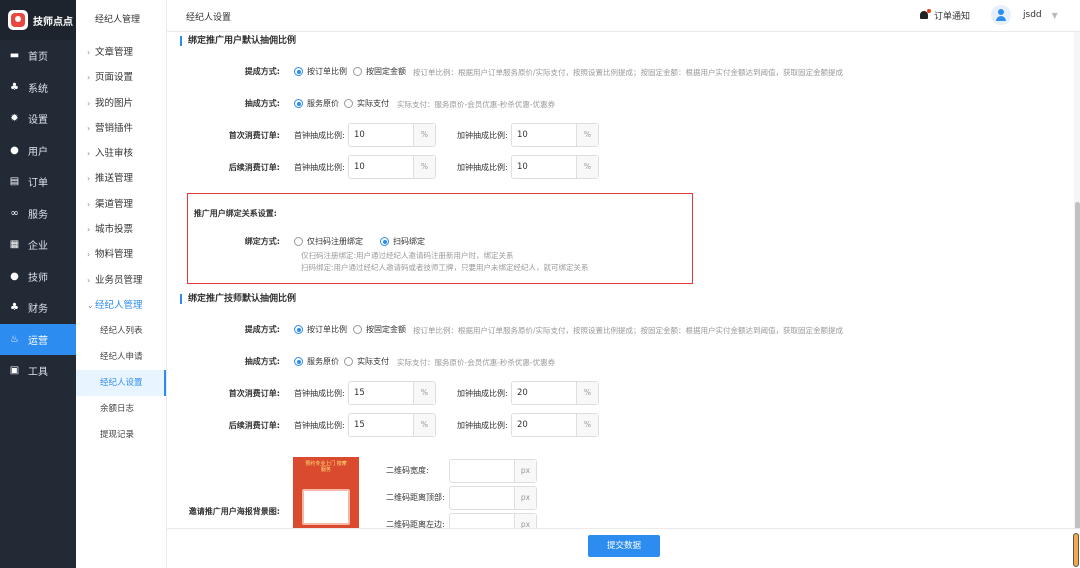 Image resolution: width=1080 pixels, height=568 pixels. I want to click on submenu-item-8: › 物料管理, so click(121, 254).